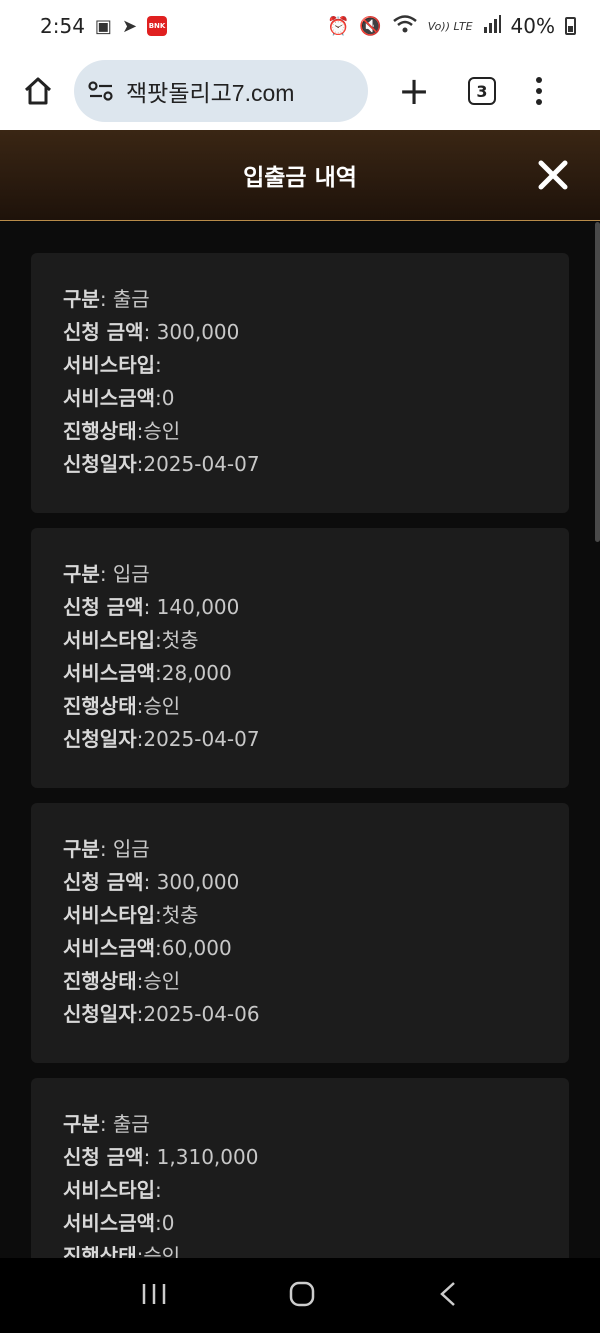  I want to click on gallery-icon: ▣, so click(103, 26).